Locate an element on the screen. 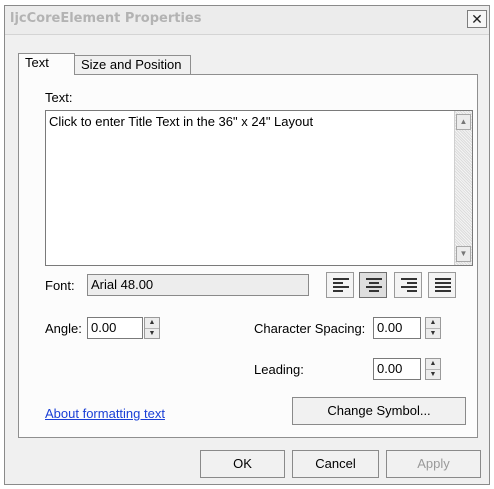 Image resolution: width=494 pixels, height=489 pixels. align-center-button is located at coordinates (373, 285).